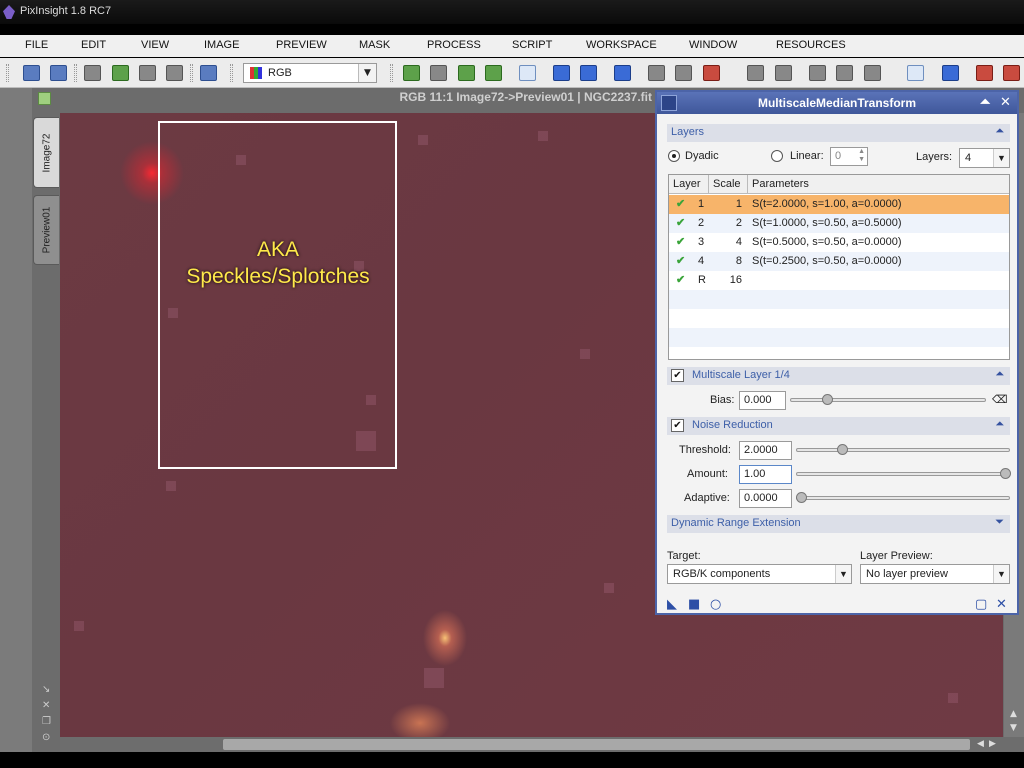 This screenshot has width=1024, height=768. I want to click on browse-doc-icon: ▢, so click(981, 604).